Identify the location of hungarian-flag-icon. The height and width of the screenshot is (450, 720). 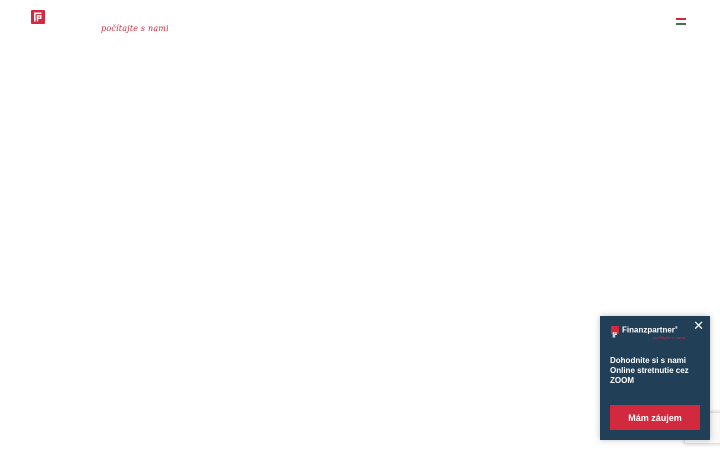
(681, 21).